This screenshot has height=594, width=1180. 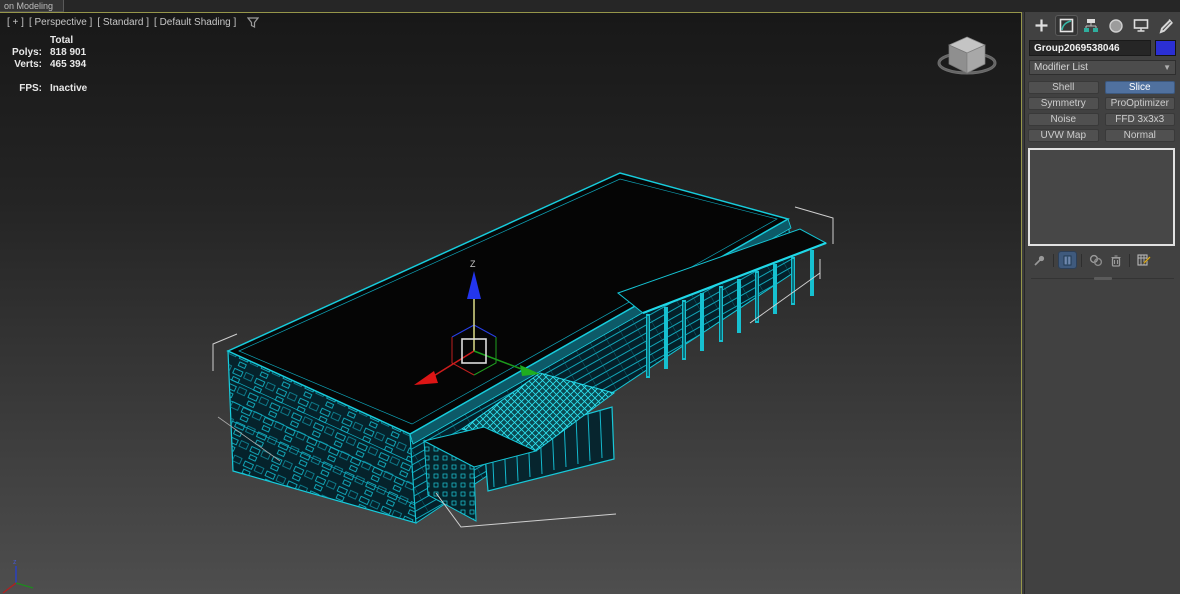 I want to click on show-end-result-button, so click(x=1067, y=260).